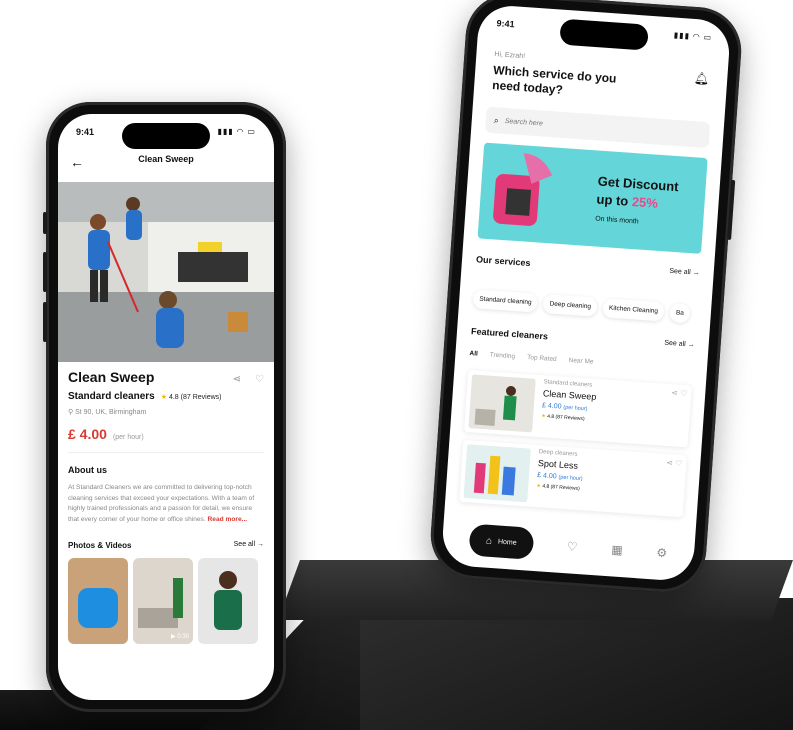 This screenshot has width=793, height=730. What do you see at coordinates (111, 396) in the screenshot?
I see `detail-subtitle: Standard cleaners` at bounding box center [111, 396].